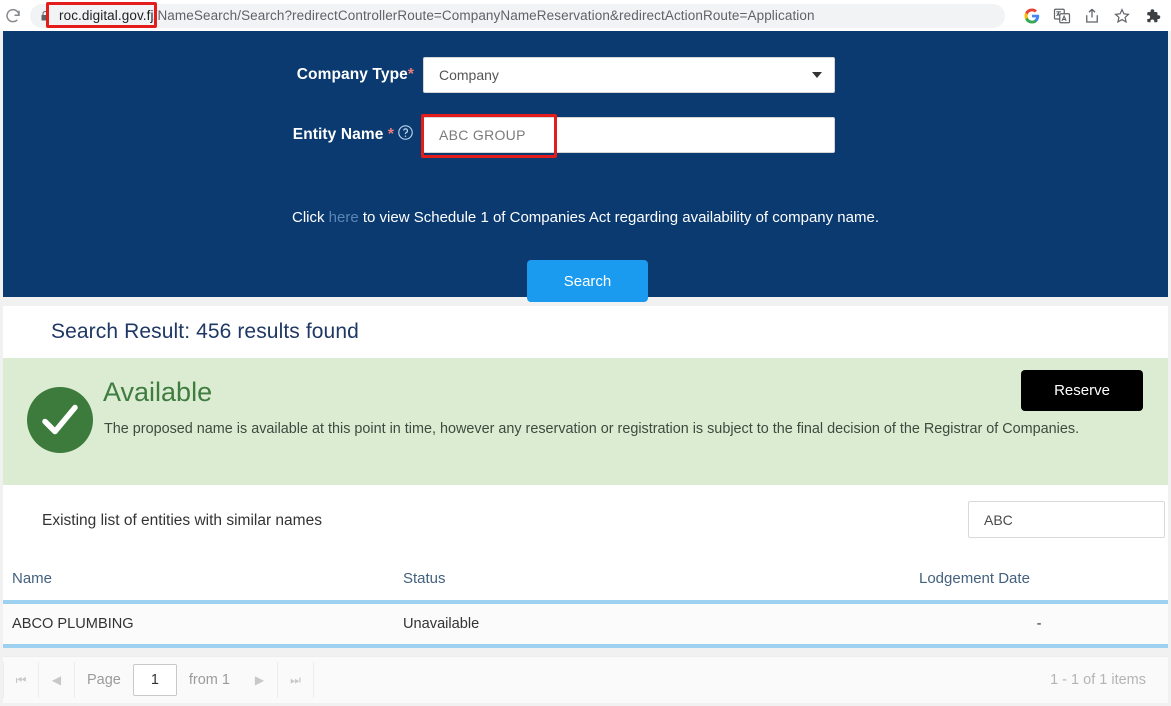 This screenshot has height=706, width=1171. I want to click on browser-toolbar-right, so click(1096, 15).